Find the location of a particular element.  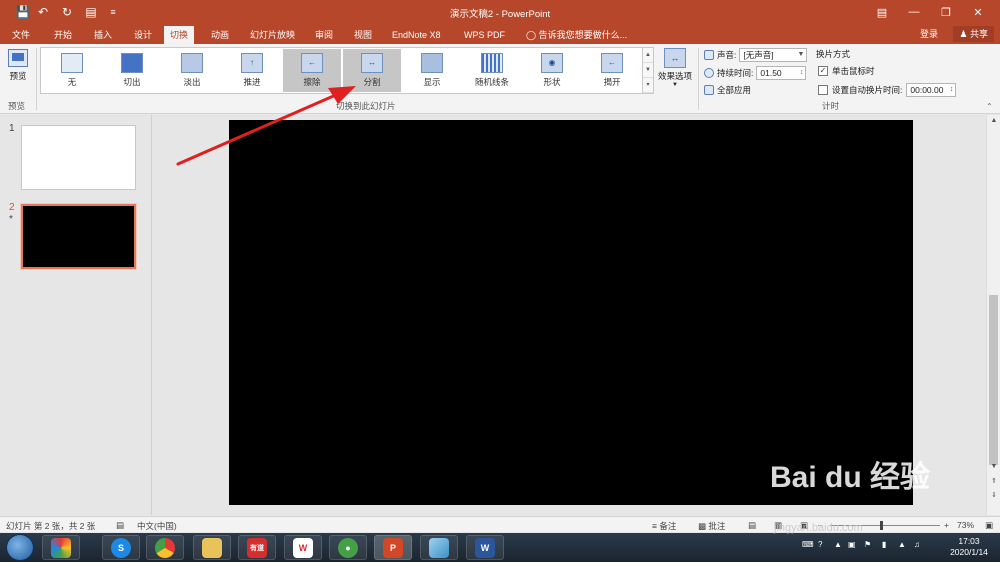

transition-reveal: 显示 is located at coordinates (432, 70).